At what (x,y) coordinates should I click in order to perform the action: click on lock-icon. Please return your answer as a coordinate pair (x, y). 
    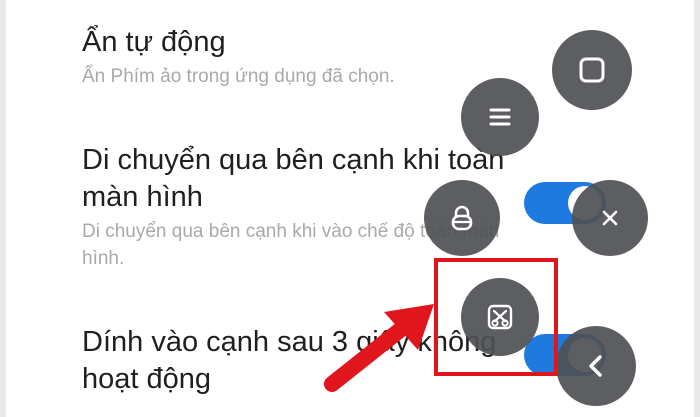
    Looking at the image, I should click on (462, 218).